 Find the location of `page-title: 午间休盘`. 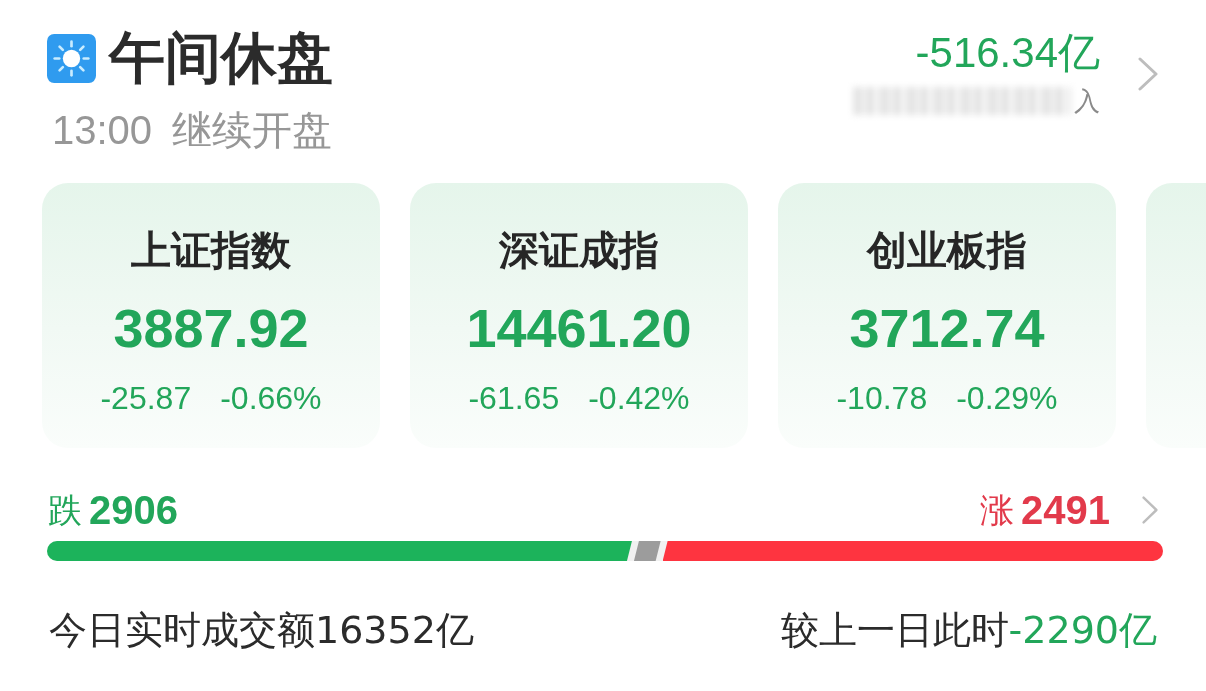

page-title: 午间休盘 is located at coordinates (221, 58).